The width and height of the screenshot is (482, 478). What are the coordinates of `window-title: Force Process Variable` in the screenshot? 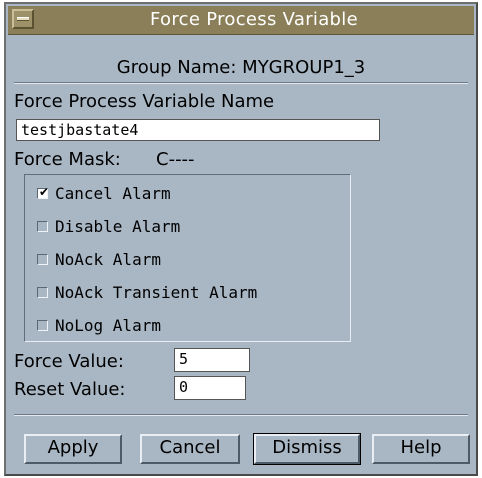 It's located at (254, 19).